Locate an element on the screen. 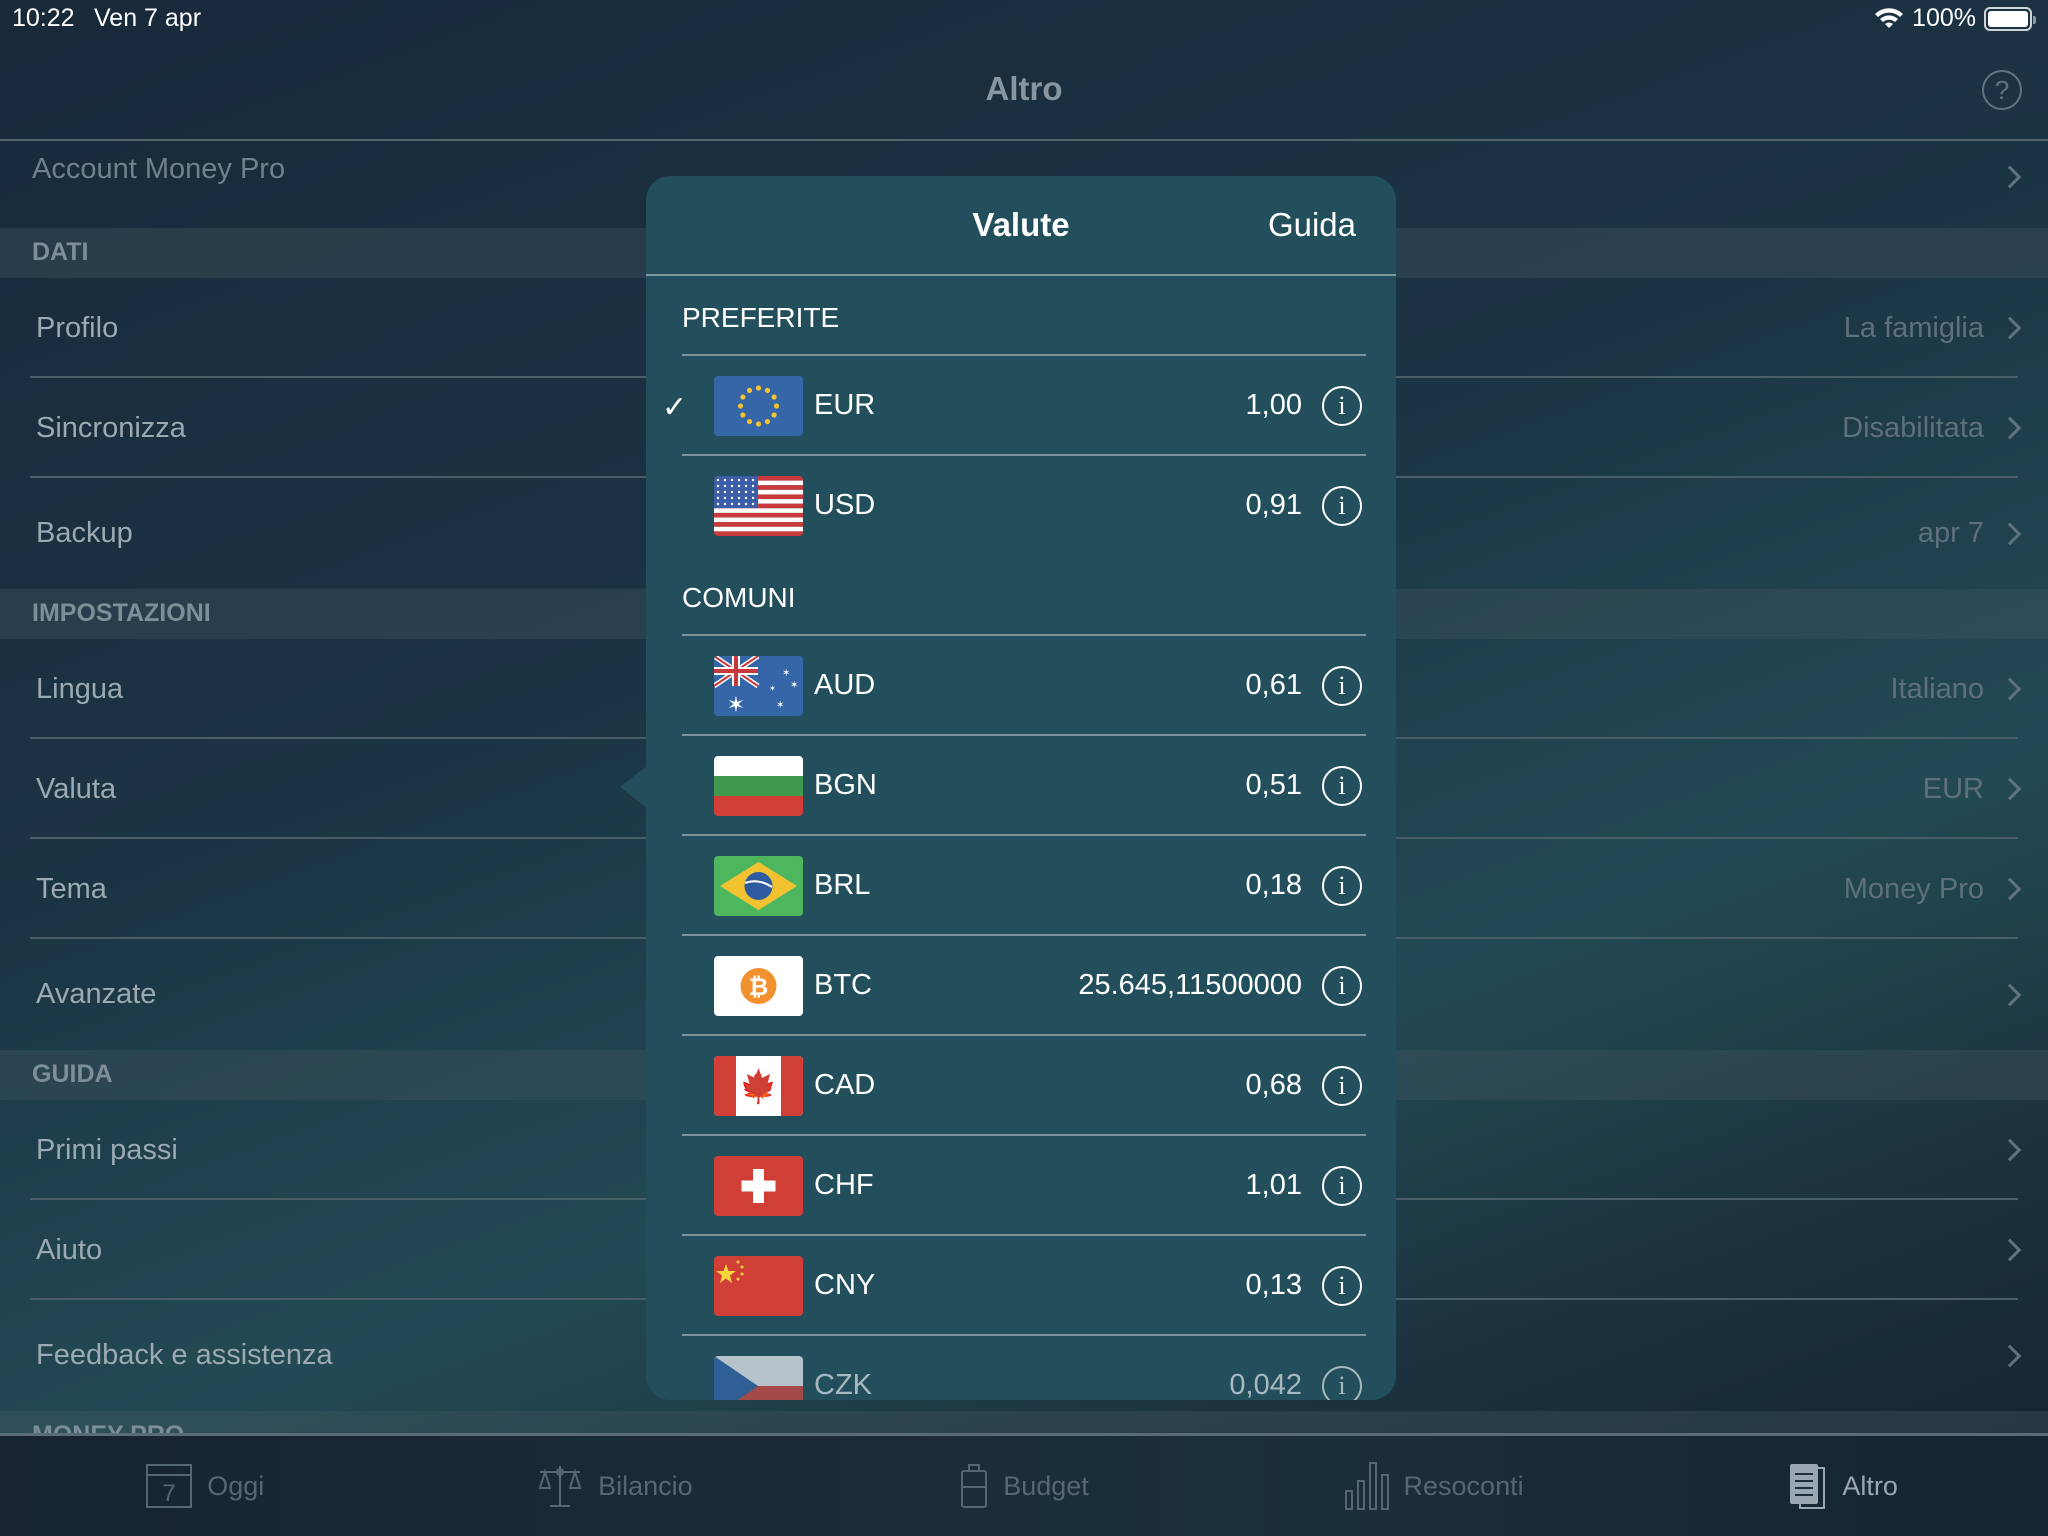 Image resolution: width=2048 pixels, height=1536 pixels. currency-rate: 0,61 is located at coordinates (1273, 685).